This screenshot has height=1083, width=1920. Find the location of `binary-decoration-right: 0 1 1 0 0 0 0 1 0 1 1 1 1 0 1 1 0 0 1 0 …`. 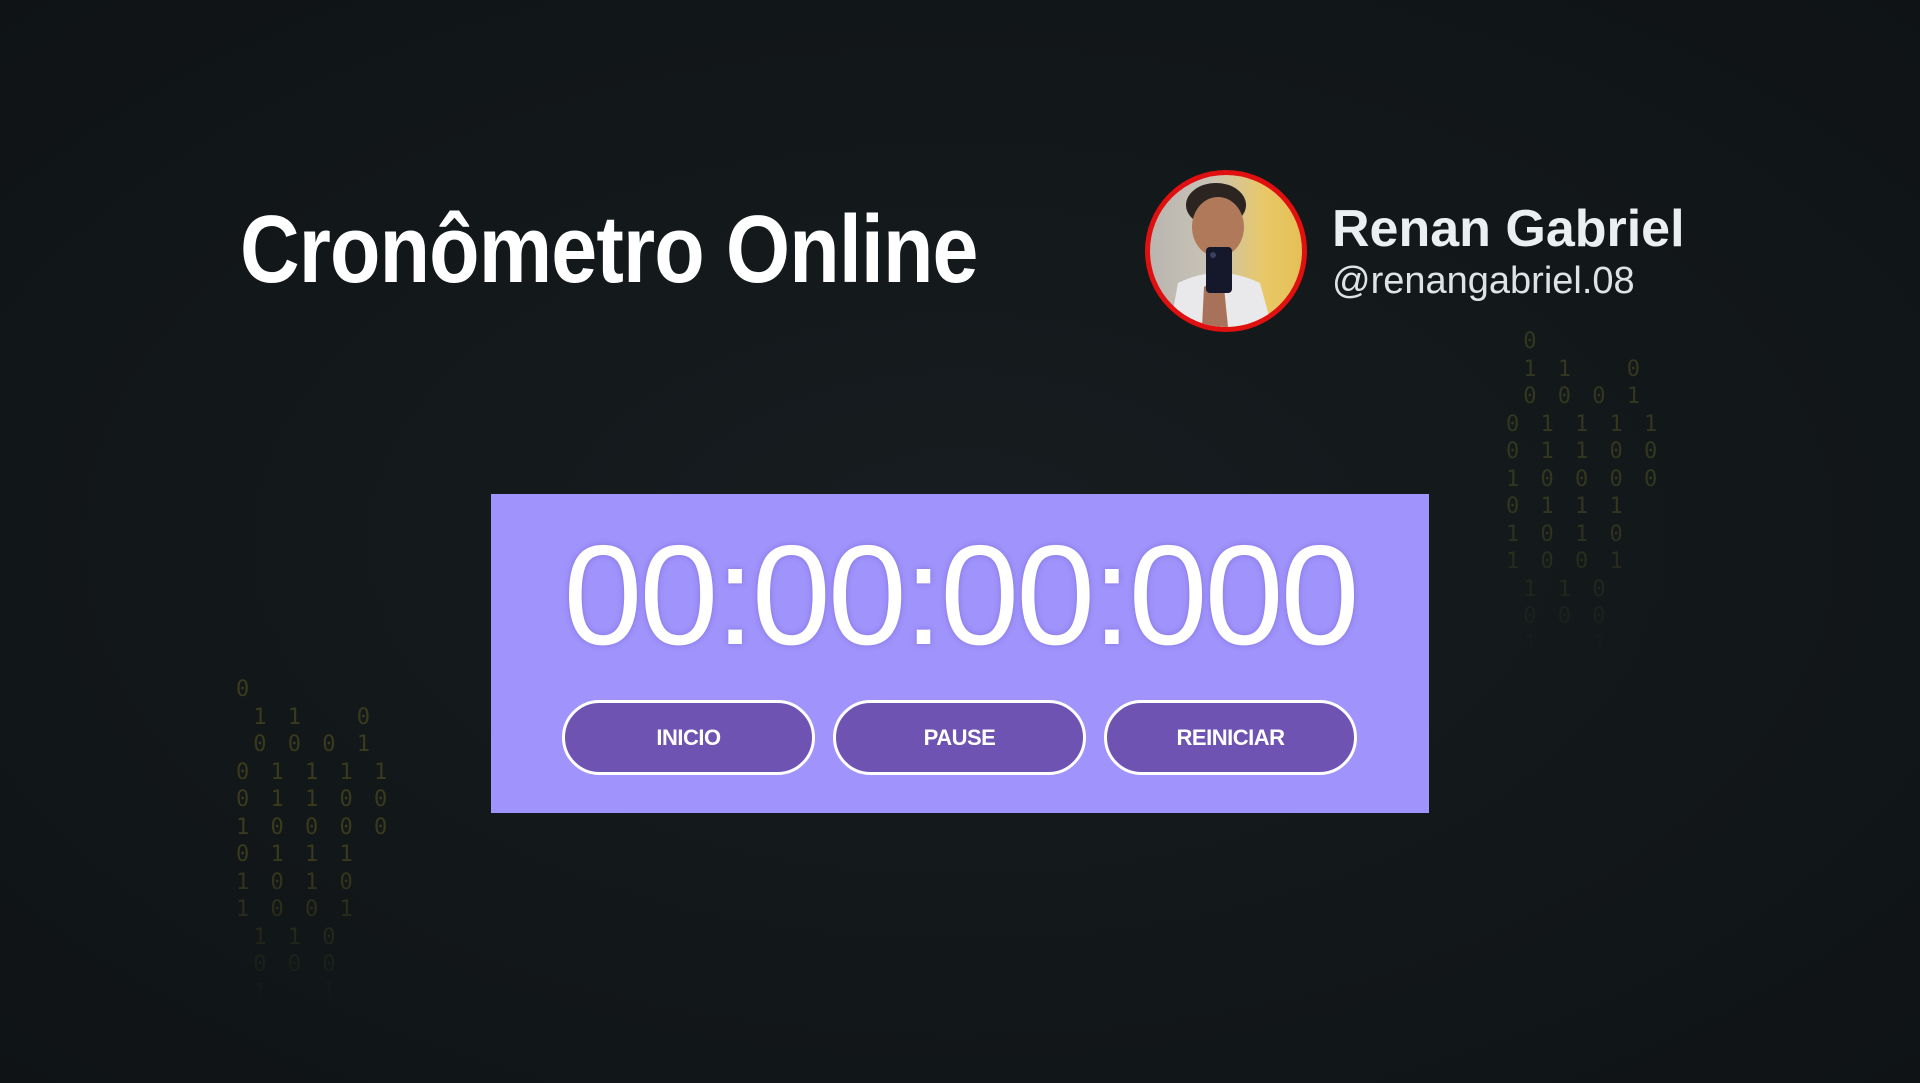

binary-decoration-right: 0 1 1 0 0 0 0 1 0 1 1 1 1 0 1 1 0 0 1 0 … is located at coordinates (1584, 493).